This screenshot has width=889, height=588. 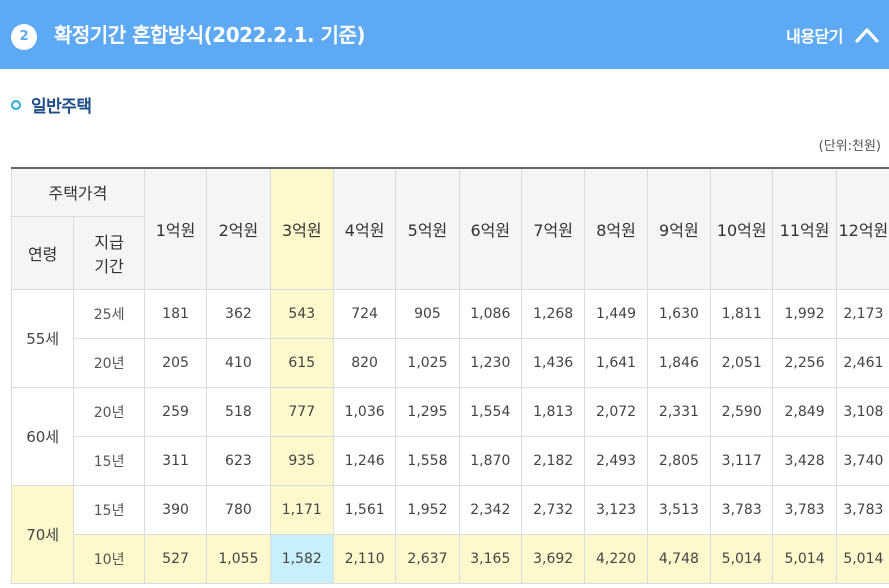 I want to click on age-cell: 60세, so click(x=42, y=436).